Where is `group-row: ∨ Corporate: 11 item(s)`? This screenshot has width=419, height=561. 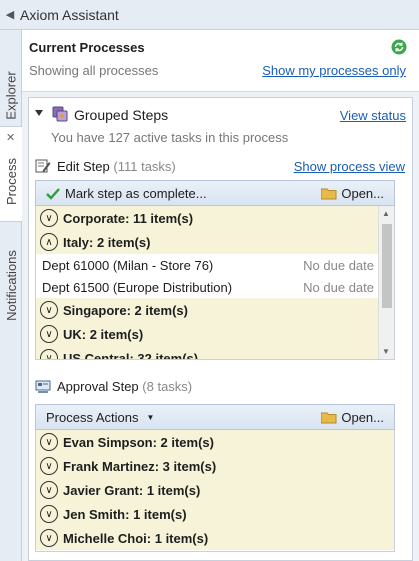 group-row: ∨ Corporate: 11 item(s) is located at coordinates (215, 218).